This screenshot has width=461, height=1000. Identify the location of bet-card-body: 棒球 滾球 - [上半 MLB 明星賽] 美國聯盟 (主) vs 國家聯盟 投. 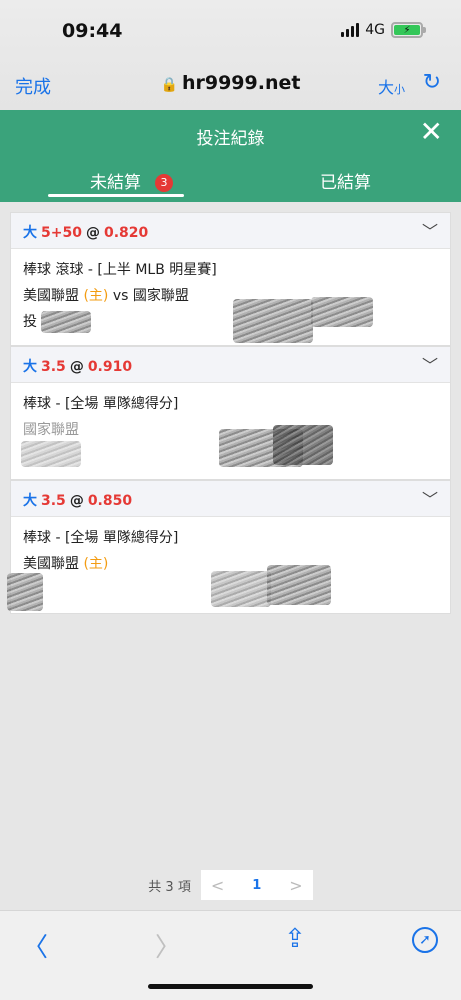
(230, 297).